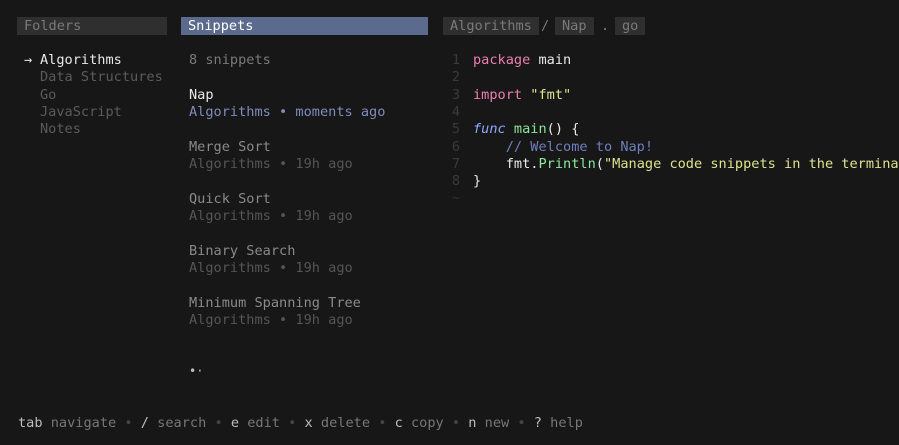 This screenshot has width=899, height=445. I want to click on help-desc: copy, so click(427, 423).